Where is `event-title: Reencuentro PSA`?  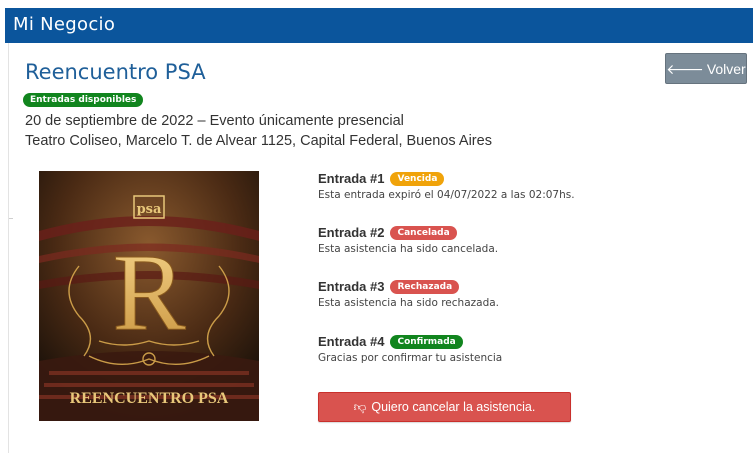 event-title: Reencuentro PSA is located at coordinates (115, 72).